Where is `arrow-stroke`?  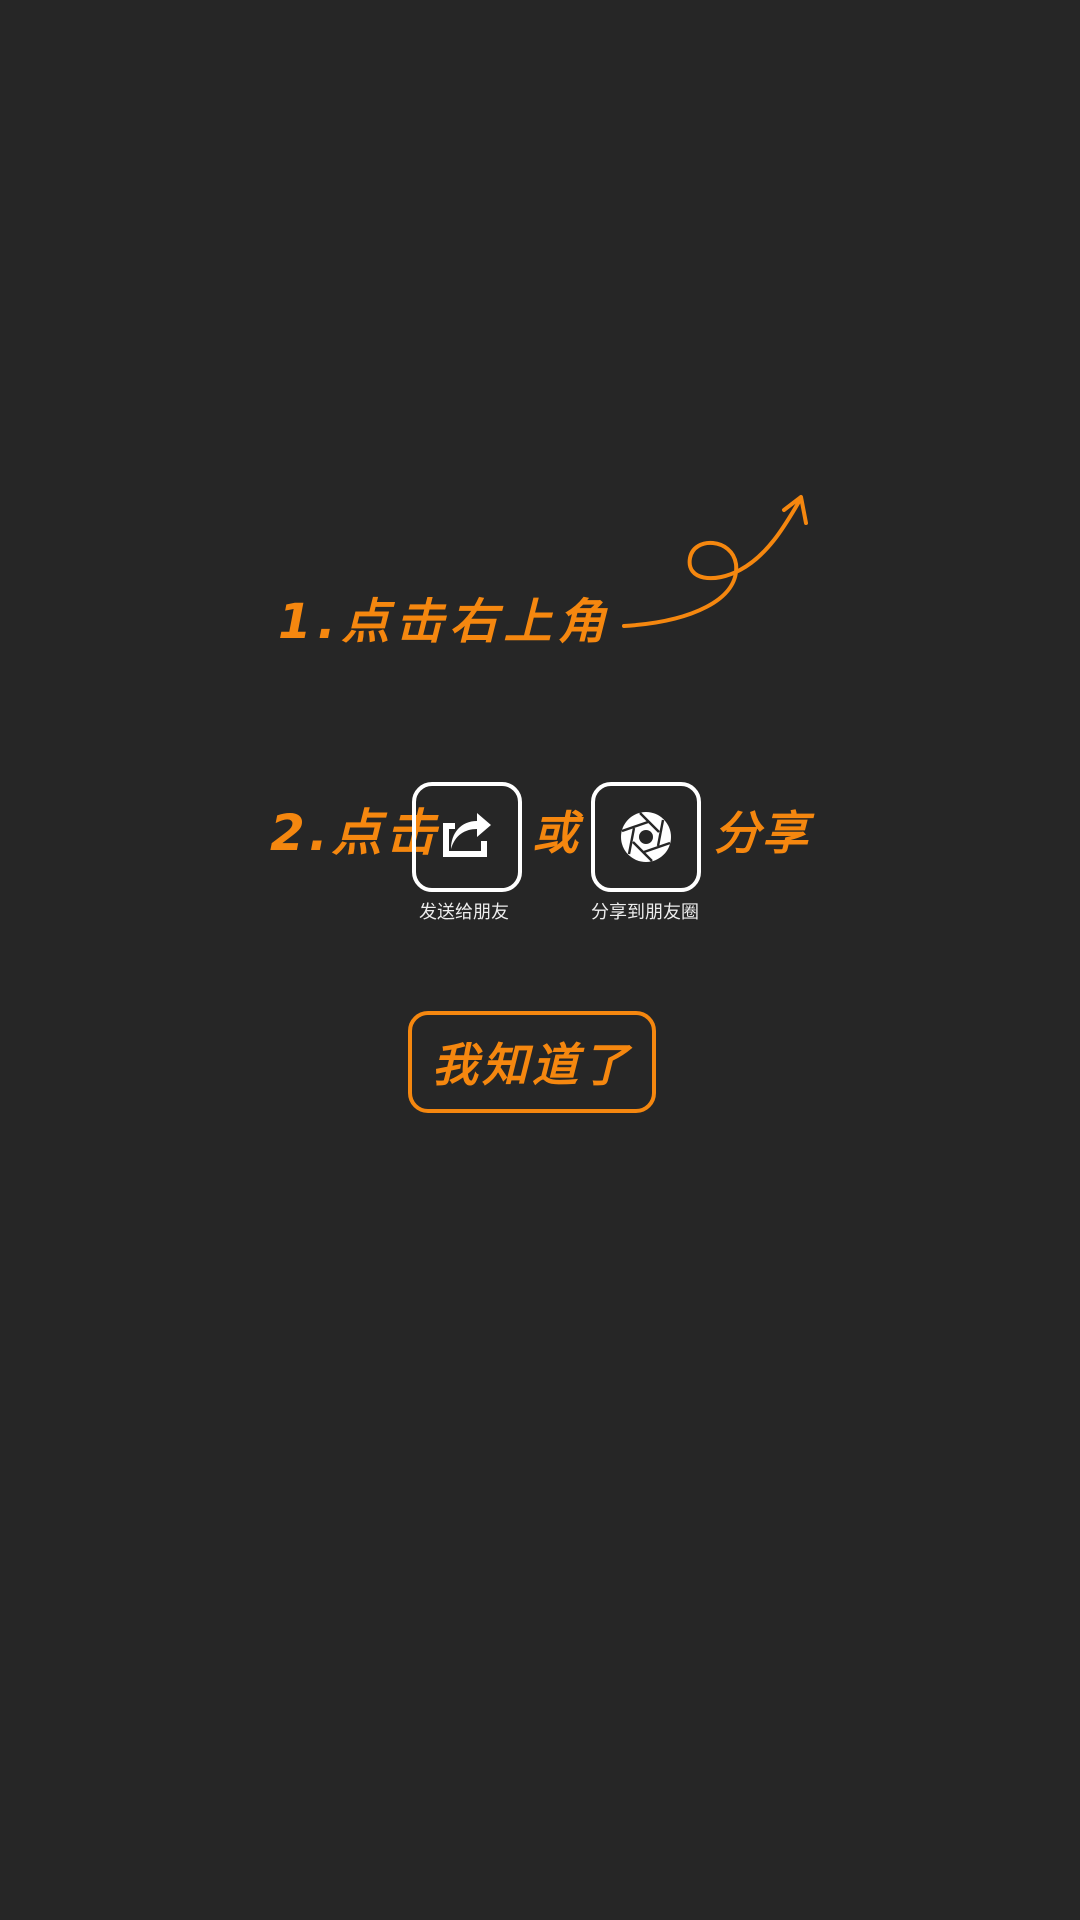
arrow-stroke is located at coordinates (712, 563).